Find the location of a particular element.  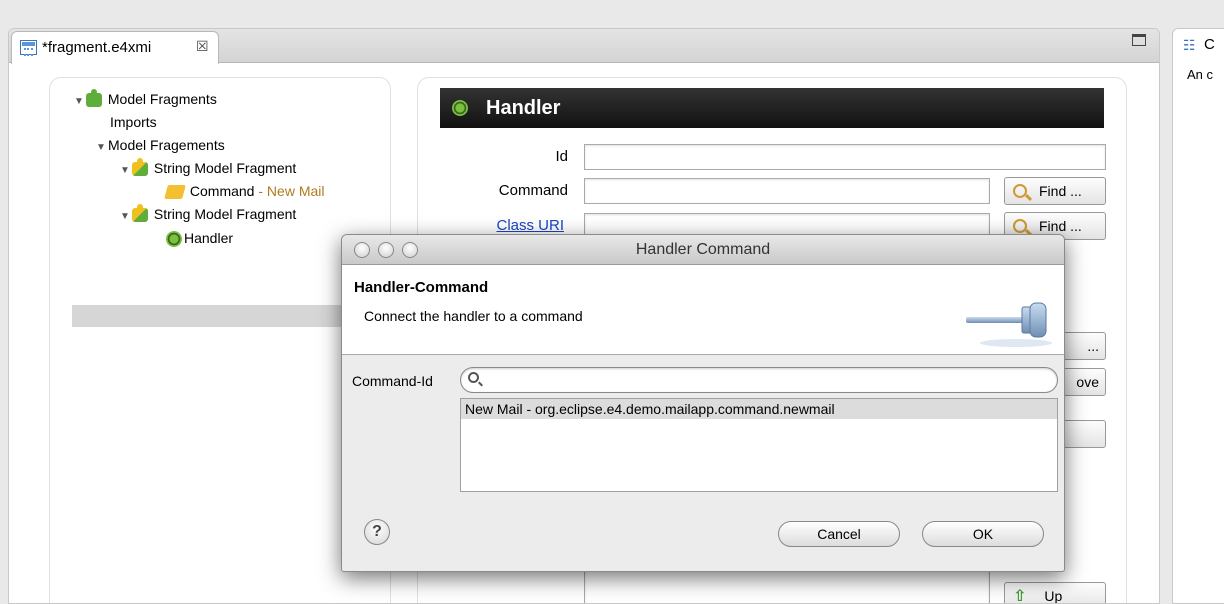

id-field is located at coordinates (845, 157).